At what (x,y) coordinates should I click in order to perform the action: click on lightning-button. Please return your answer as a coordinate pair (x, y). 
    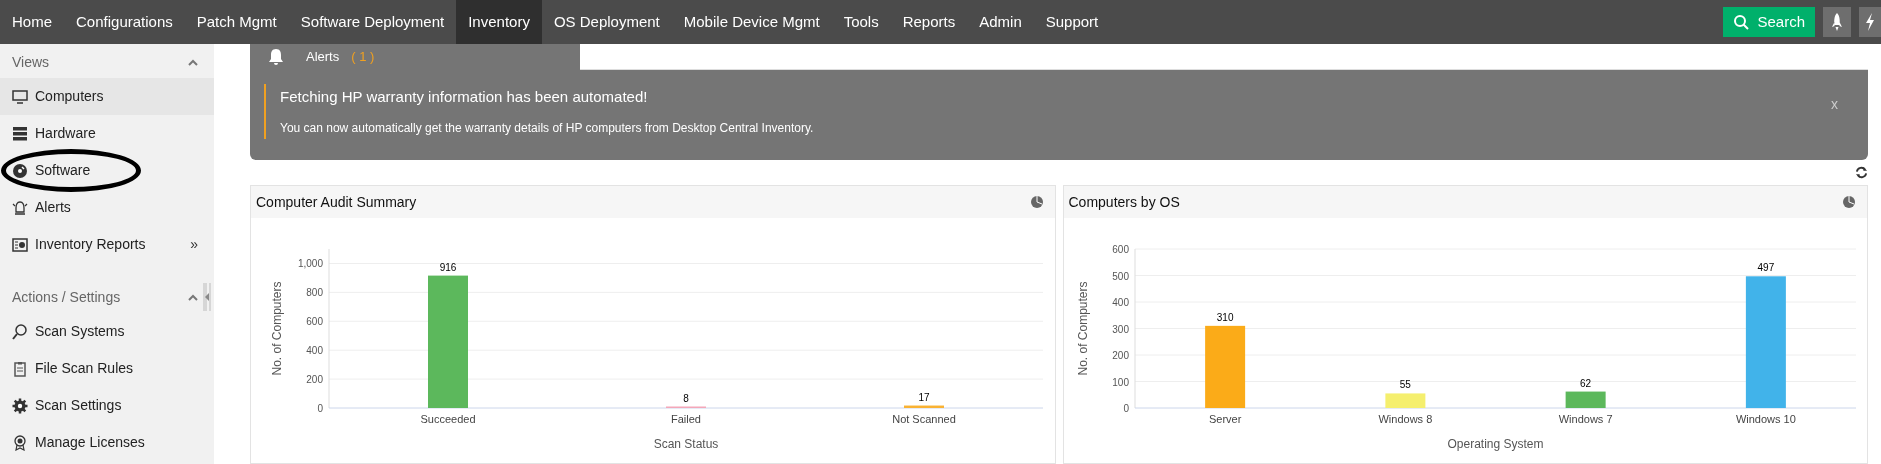
    Looking at the image, I should click on (1870, 22).